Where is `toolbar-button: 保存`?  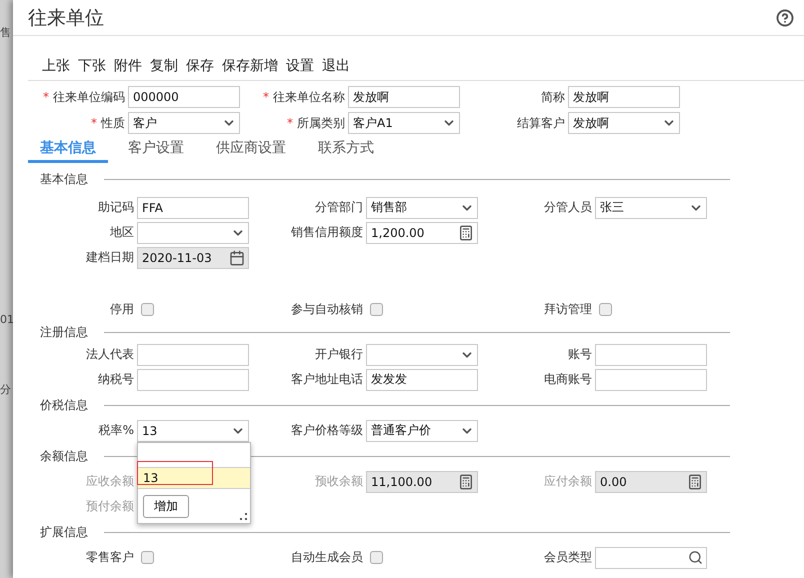
toolbar-button: 保存 is located at coordinates (202, 66).